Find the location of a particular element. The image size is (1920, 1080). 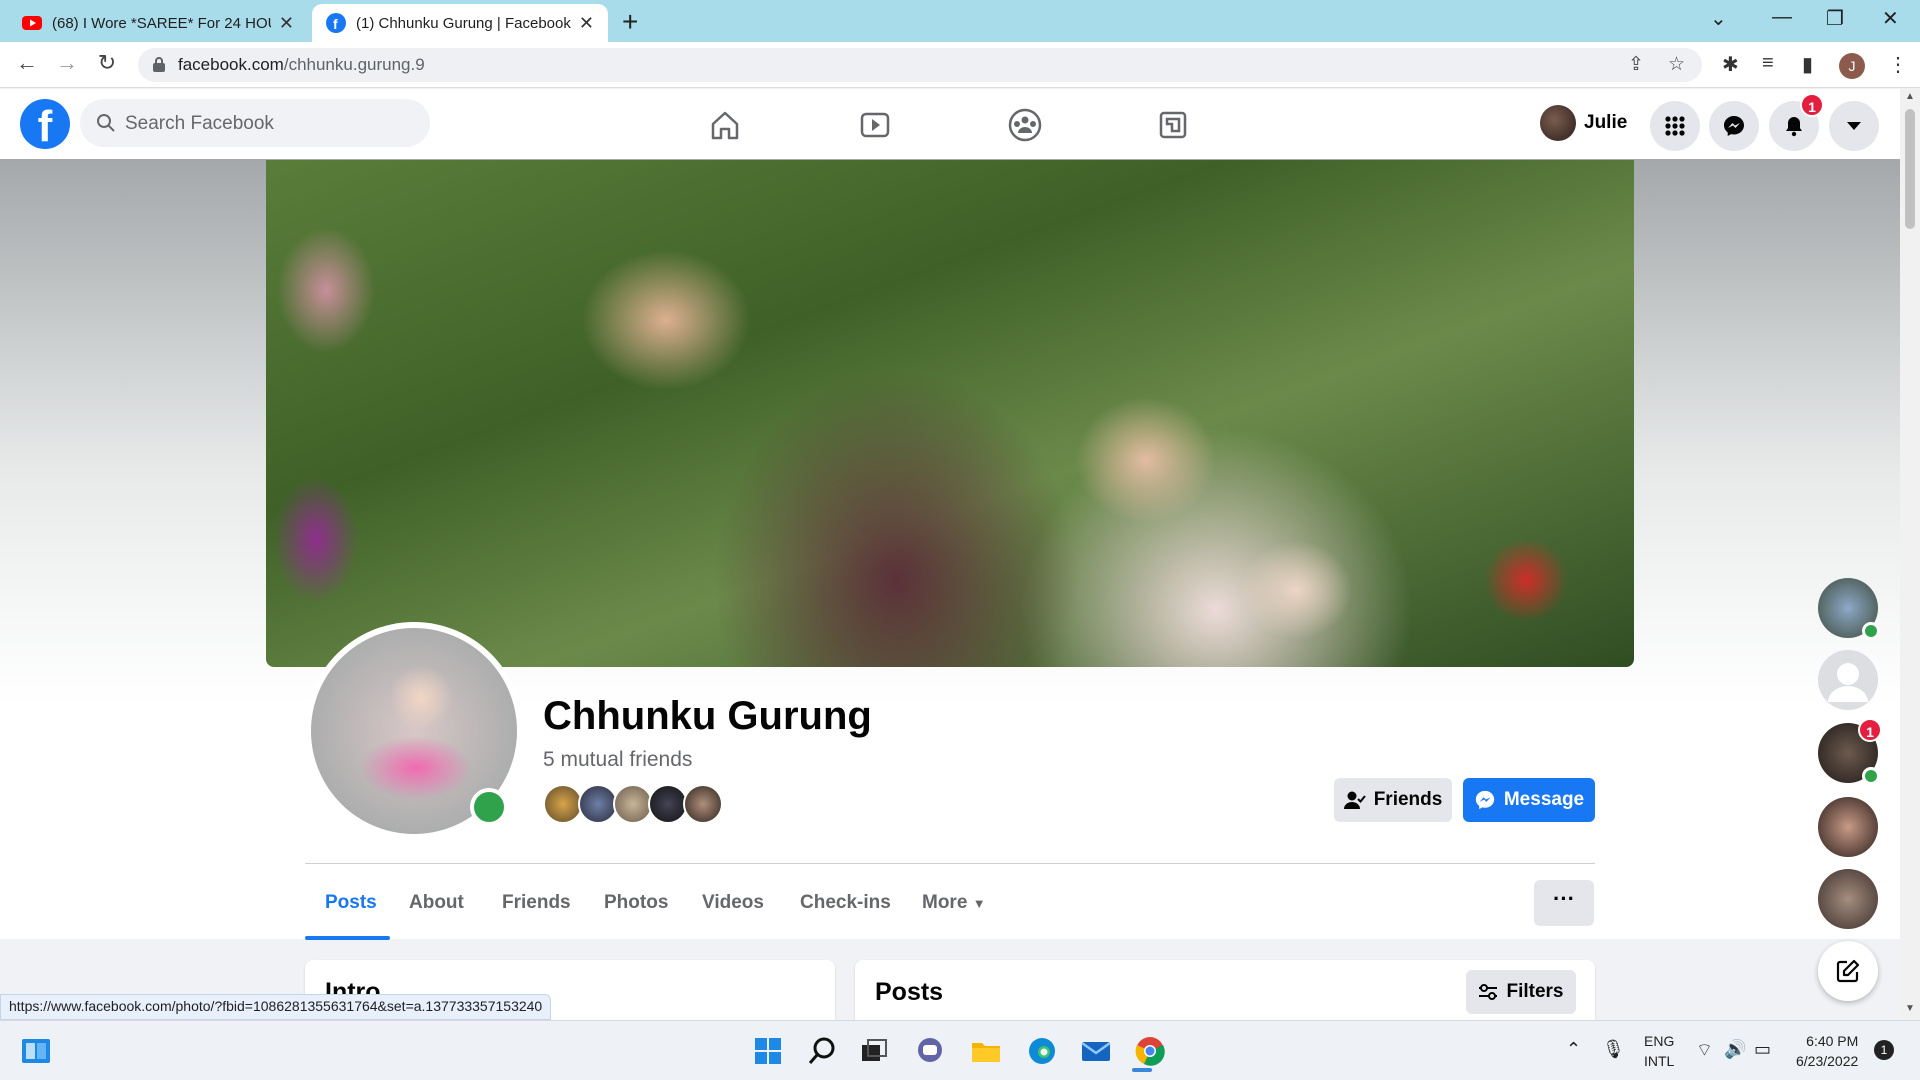

new-message-button is located at coordinates (1848, 971).